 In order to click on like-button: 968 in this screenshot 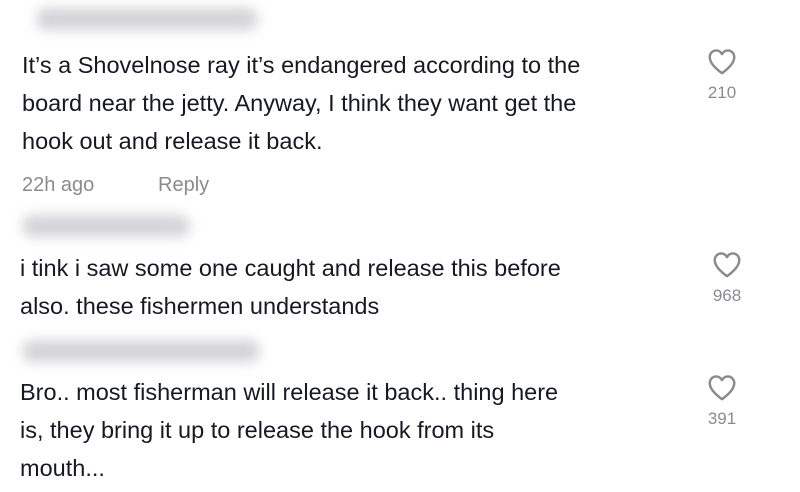, I will do `click(727, 278)`.